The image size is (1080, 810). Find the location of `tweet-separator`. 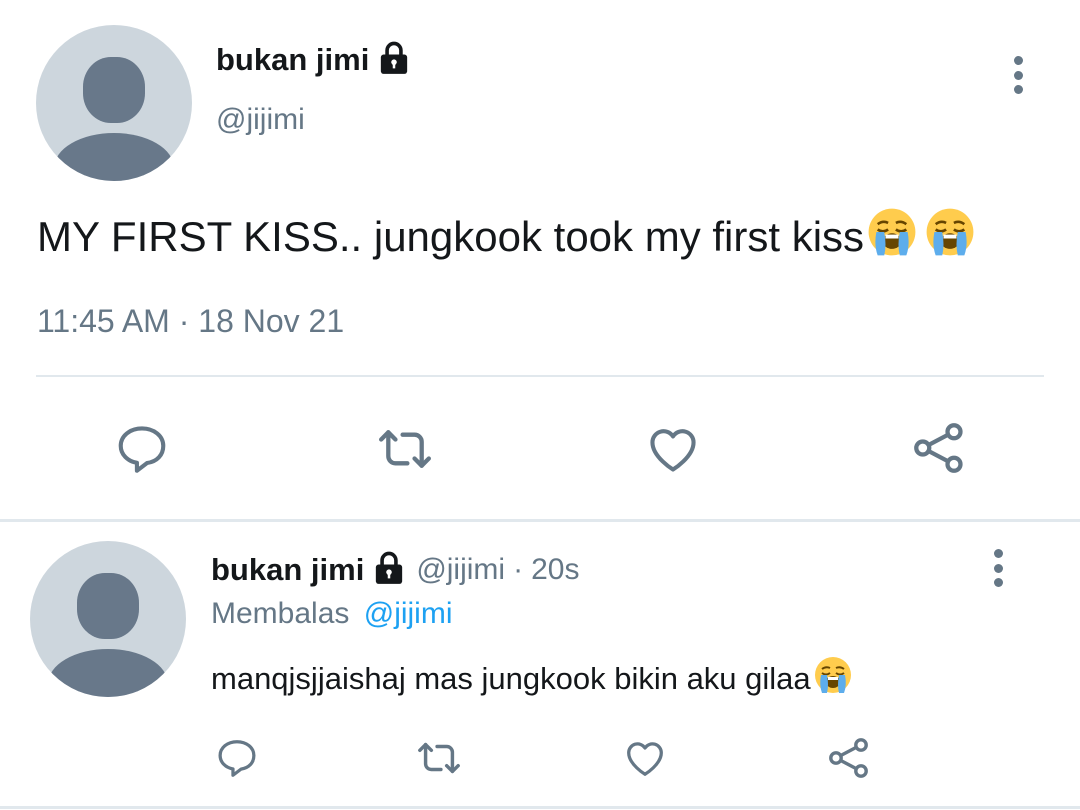

tweet-separator is located at coordinates (540, 520).